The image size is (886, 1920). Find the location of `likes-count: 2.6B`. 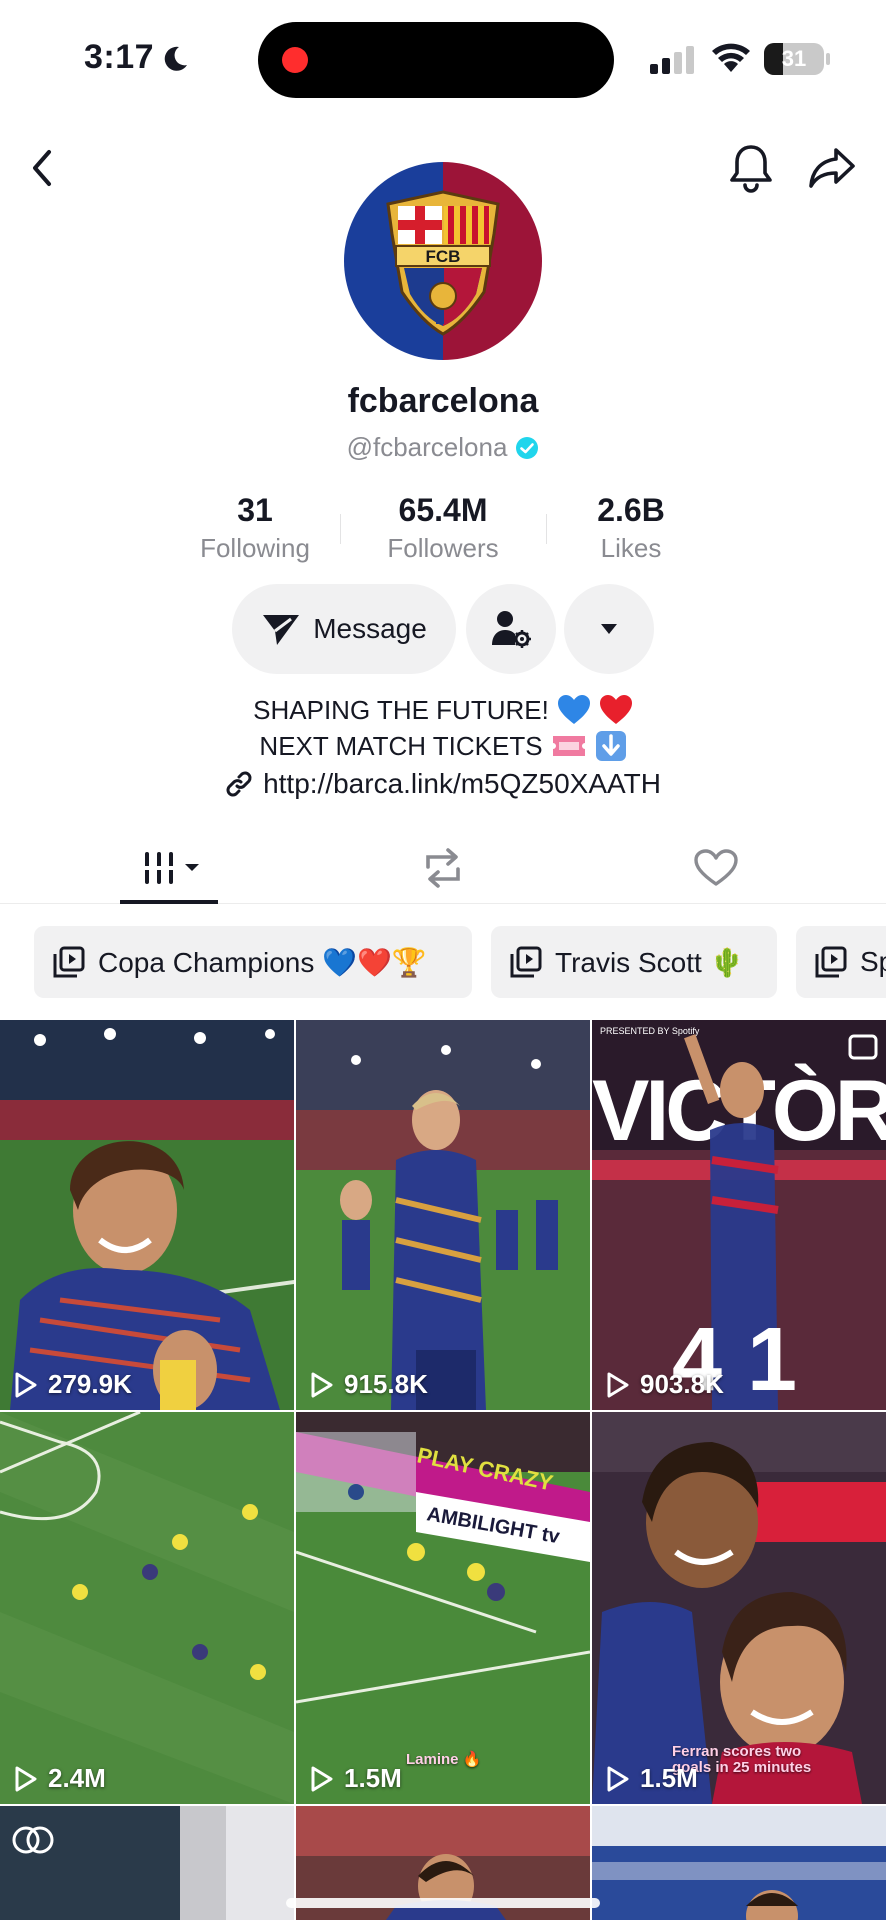

likes-count: 2.6B is located at coordinates (631, 510).